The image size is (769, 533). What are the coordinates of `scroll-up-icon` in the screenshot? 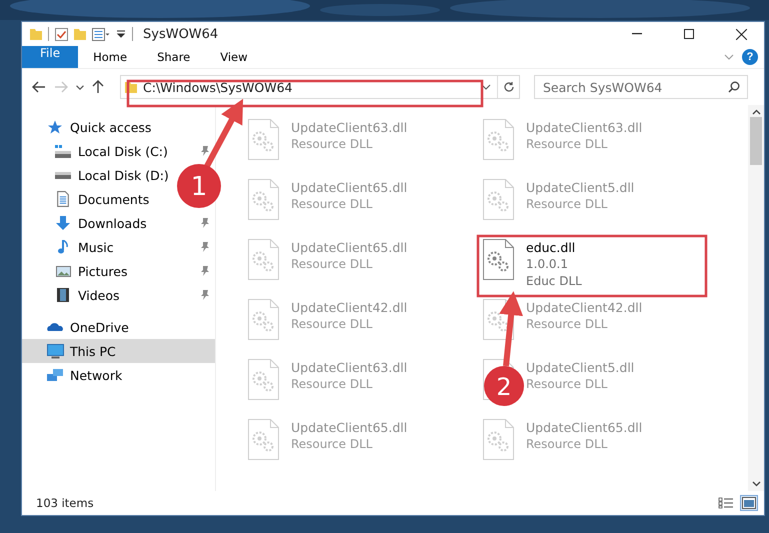 It's located at (756, 112).